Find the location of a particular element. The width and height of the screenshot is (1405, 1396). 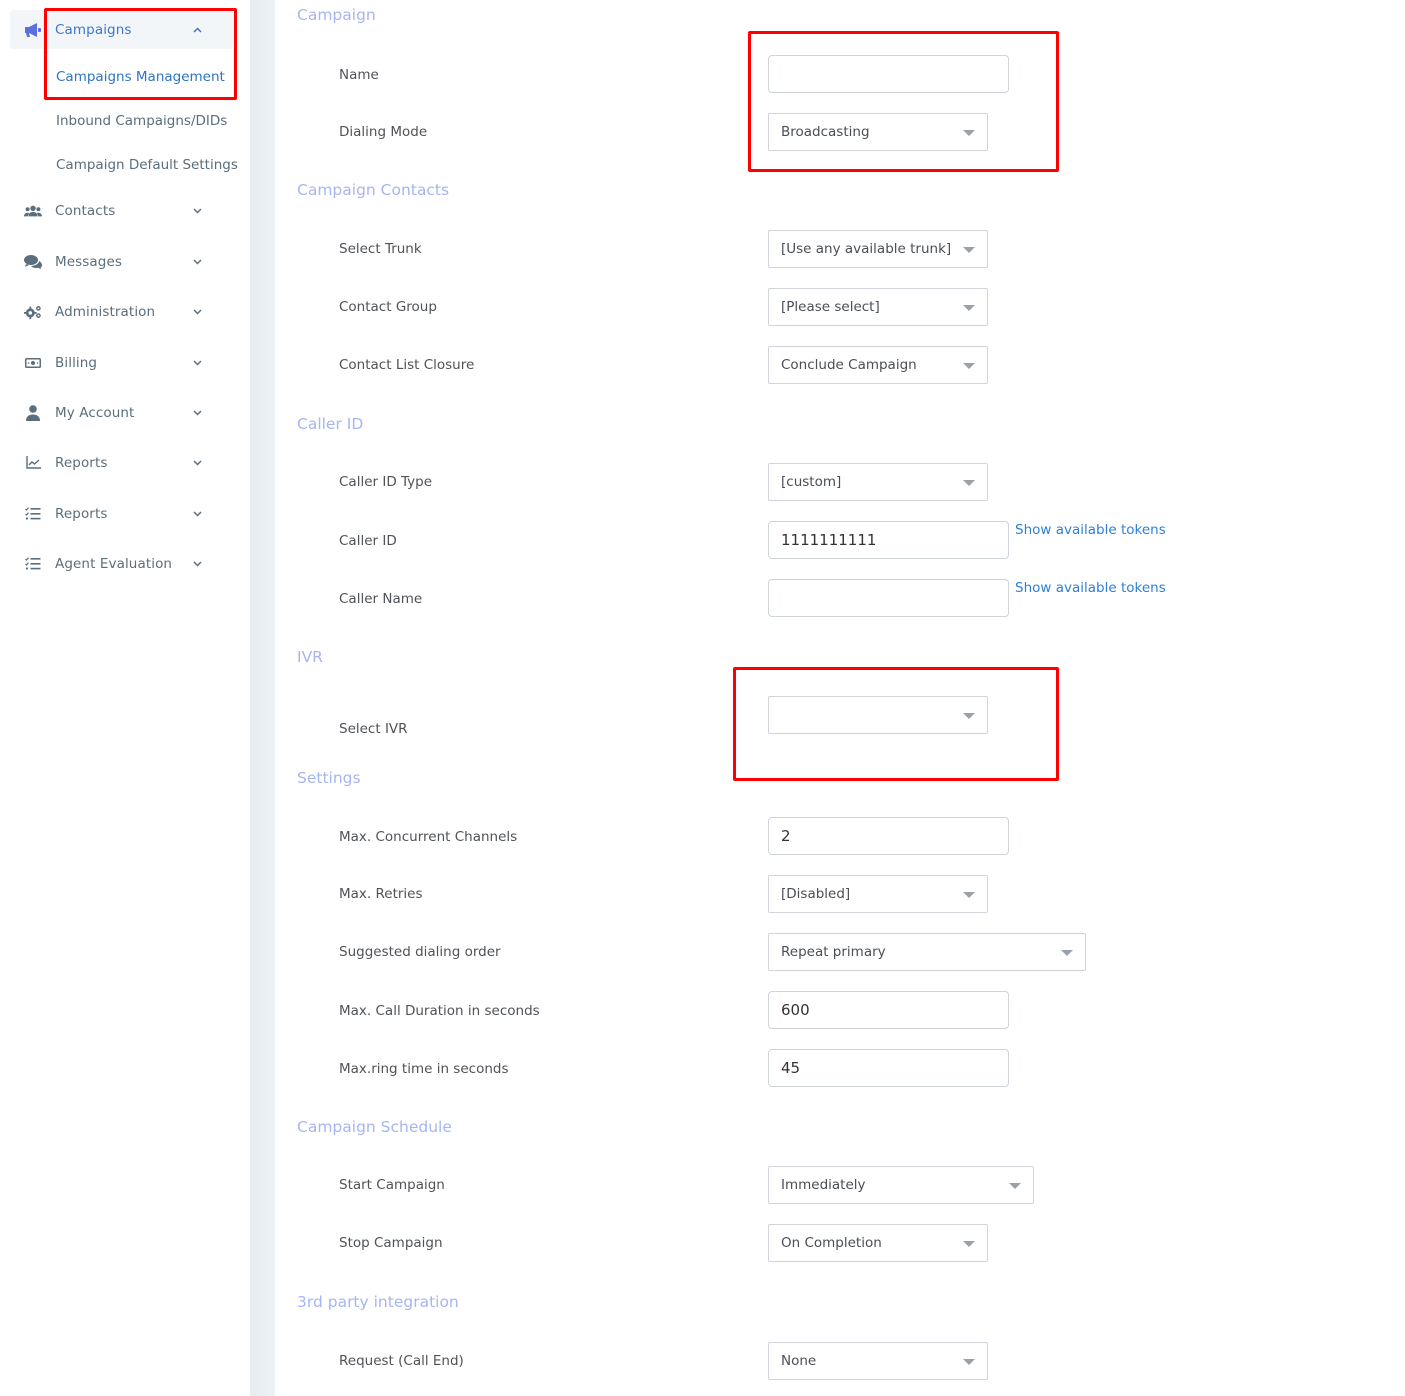

dialing-mode-select: Broadcasting is located at coordinates (878, 132).